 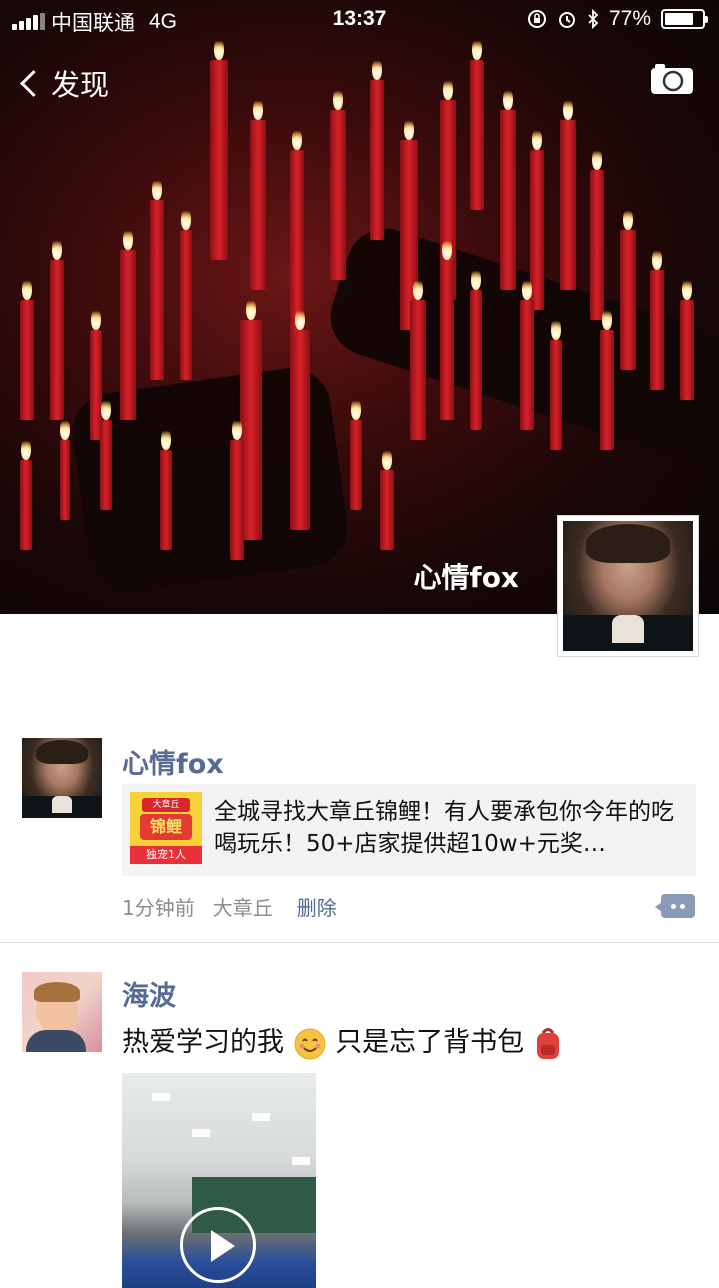 What do you see at coordinates (430, 1042) in the screenshot?
I see `post-text-part: 只是忘了背书包` at bounding box center [430, 1042].